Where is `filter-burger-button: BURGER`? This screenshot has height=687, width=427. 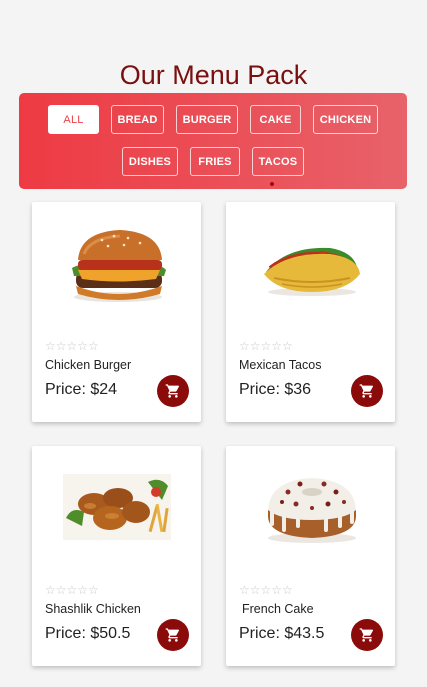 filter-burger-button: BURGER is located at coordinates (207, 119).